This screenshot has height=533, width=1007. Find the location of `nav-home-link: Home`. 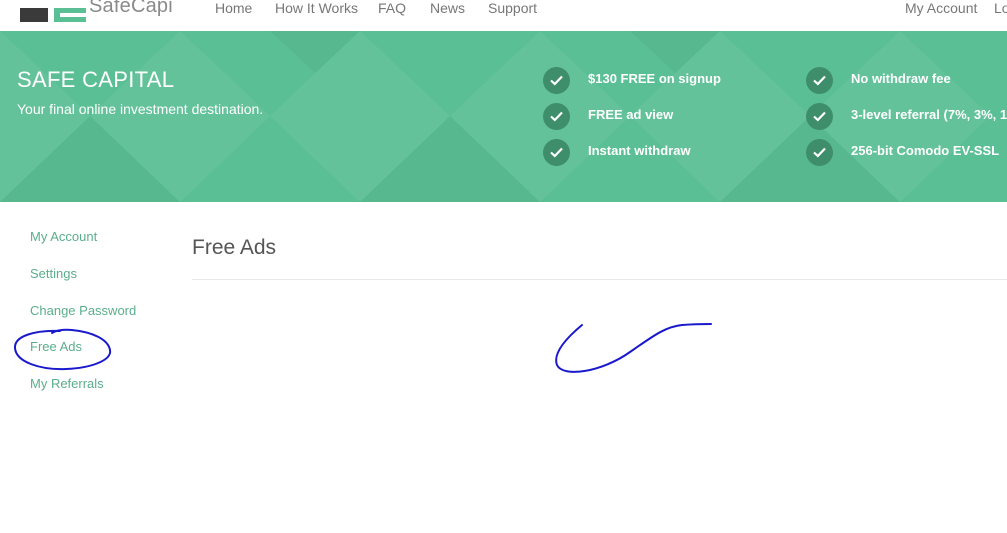

nav-home-link: Home is located at coordinates (233, 8).